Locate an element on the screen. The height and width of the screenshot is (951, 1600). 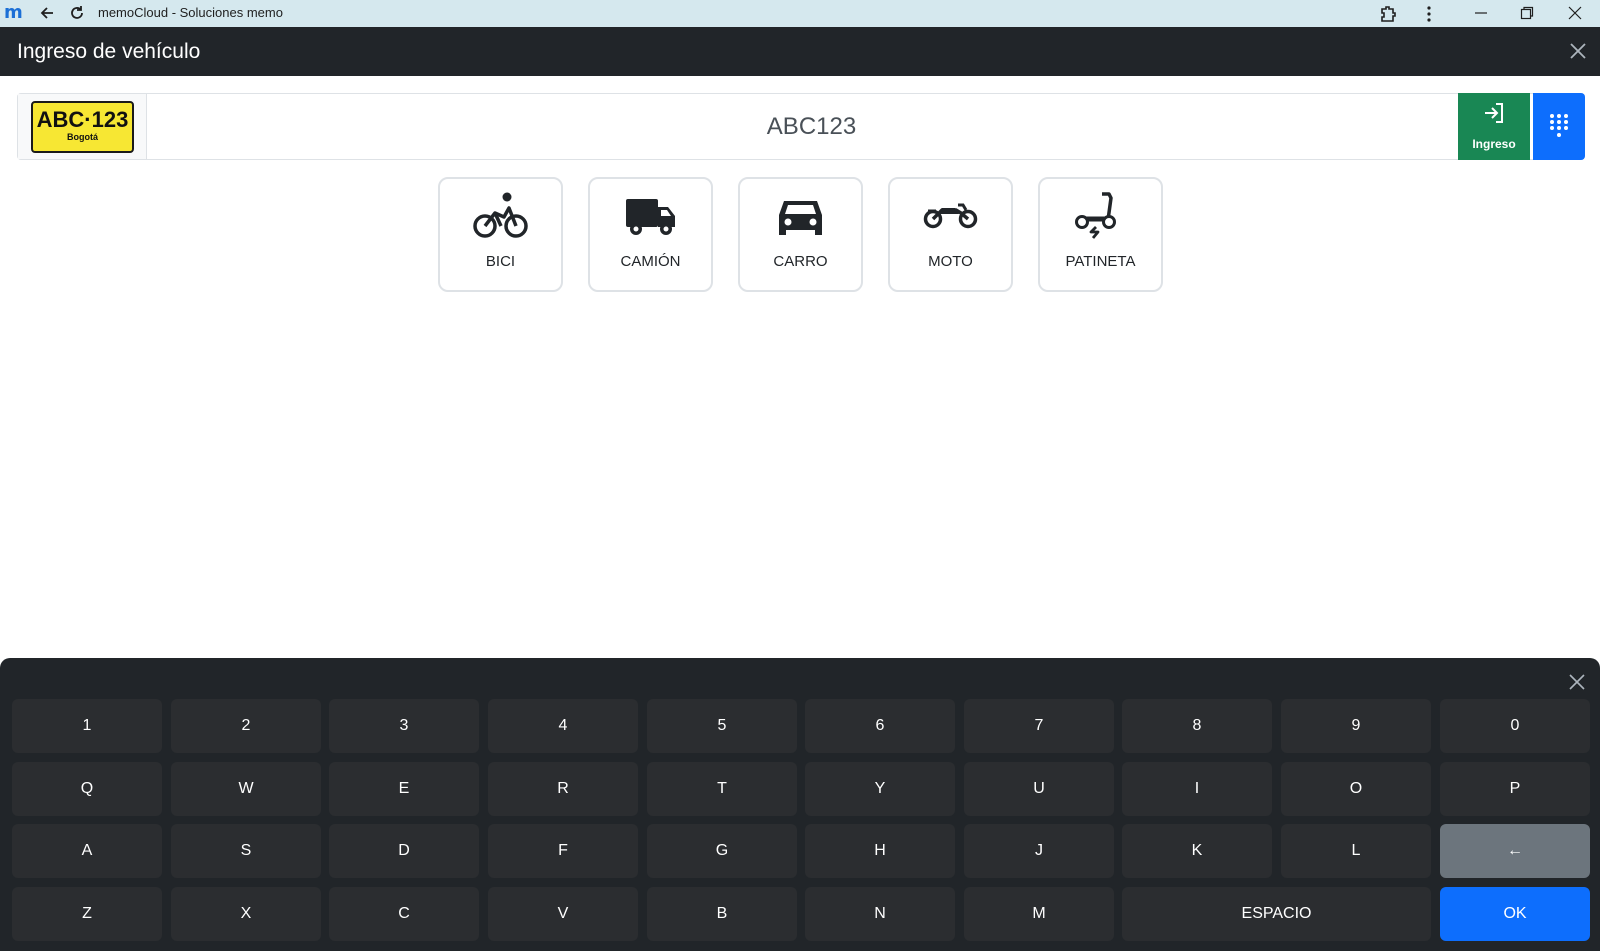
vehicle-card-patineta: PATINETA is located at coordinates (1100, 234).